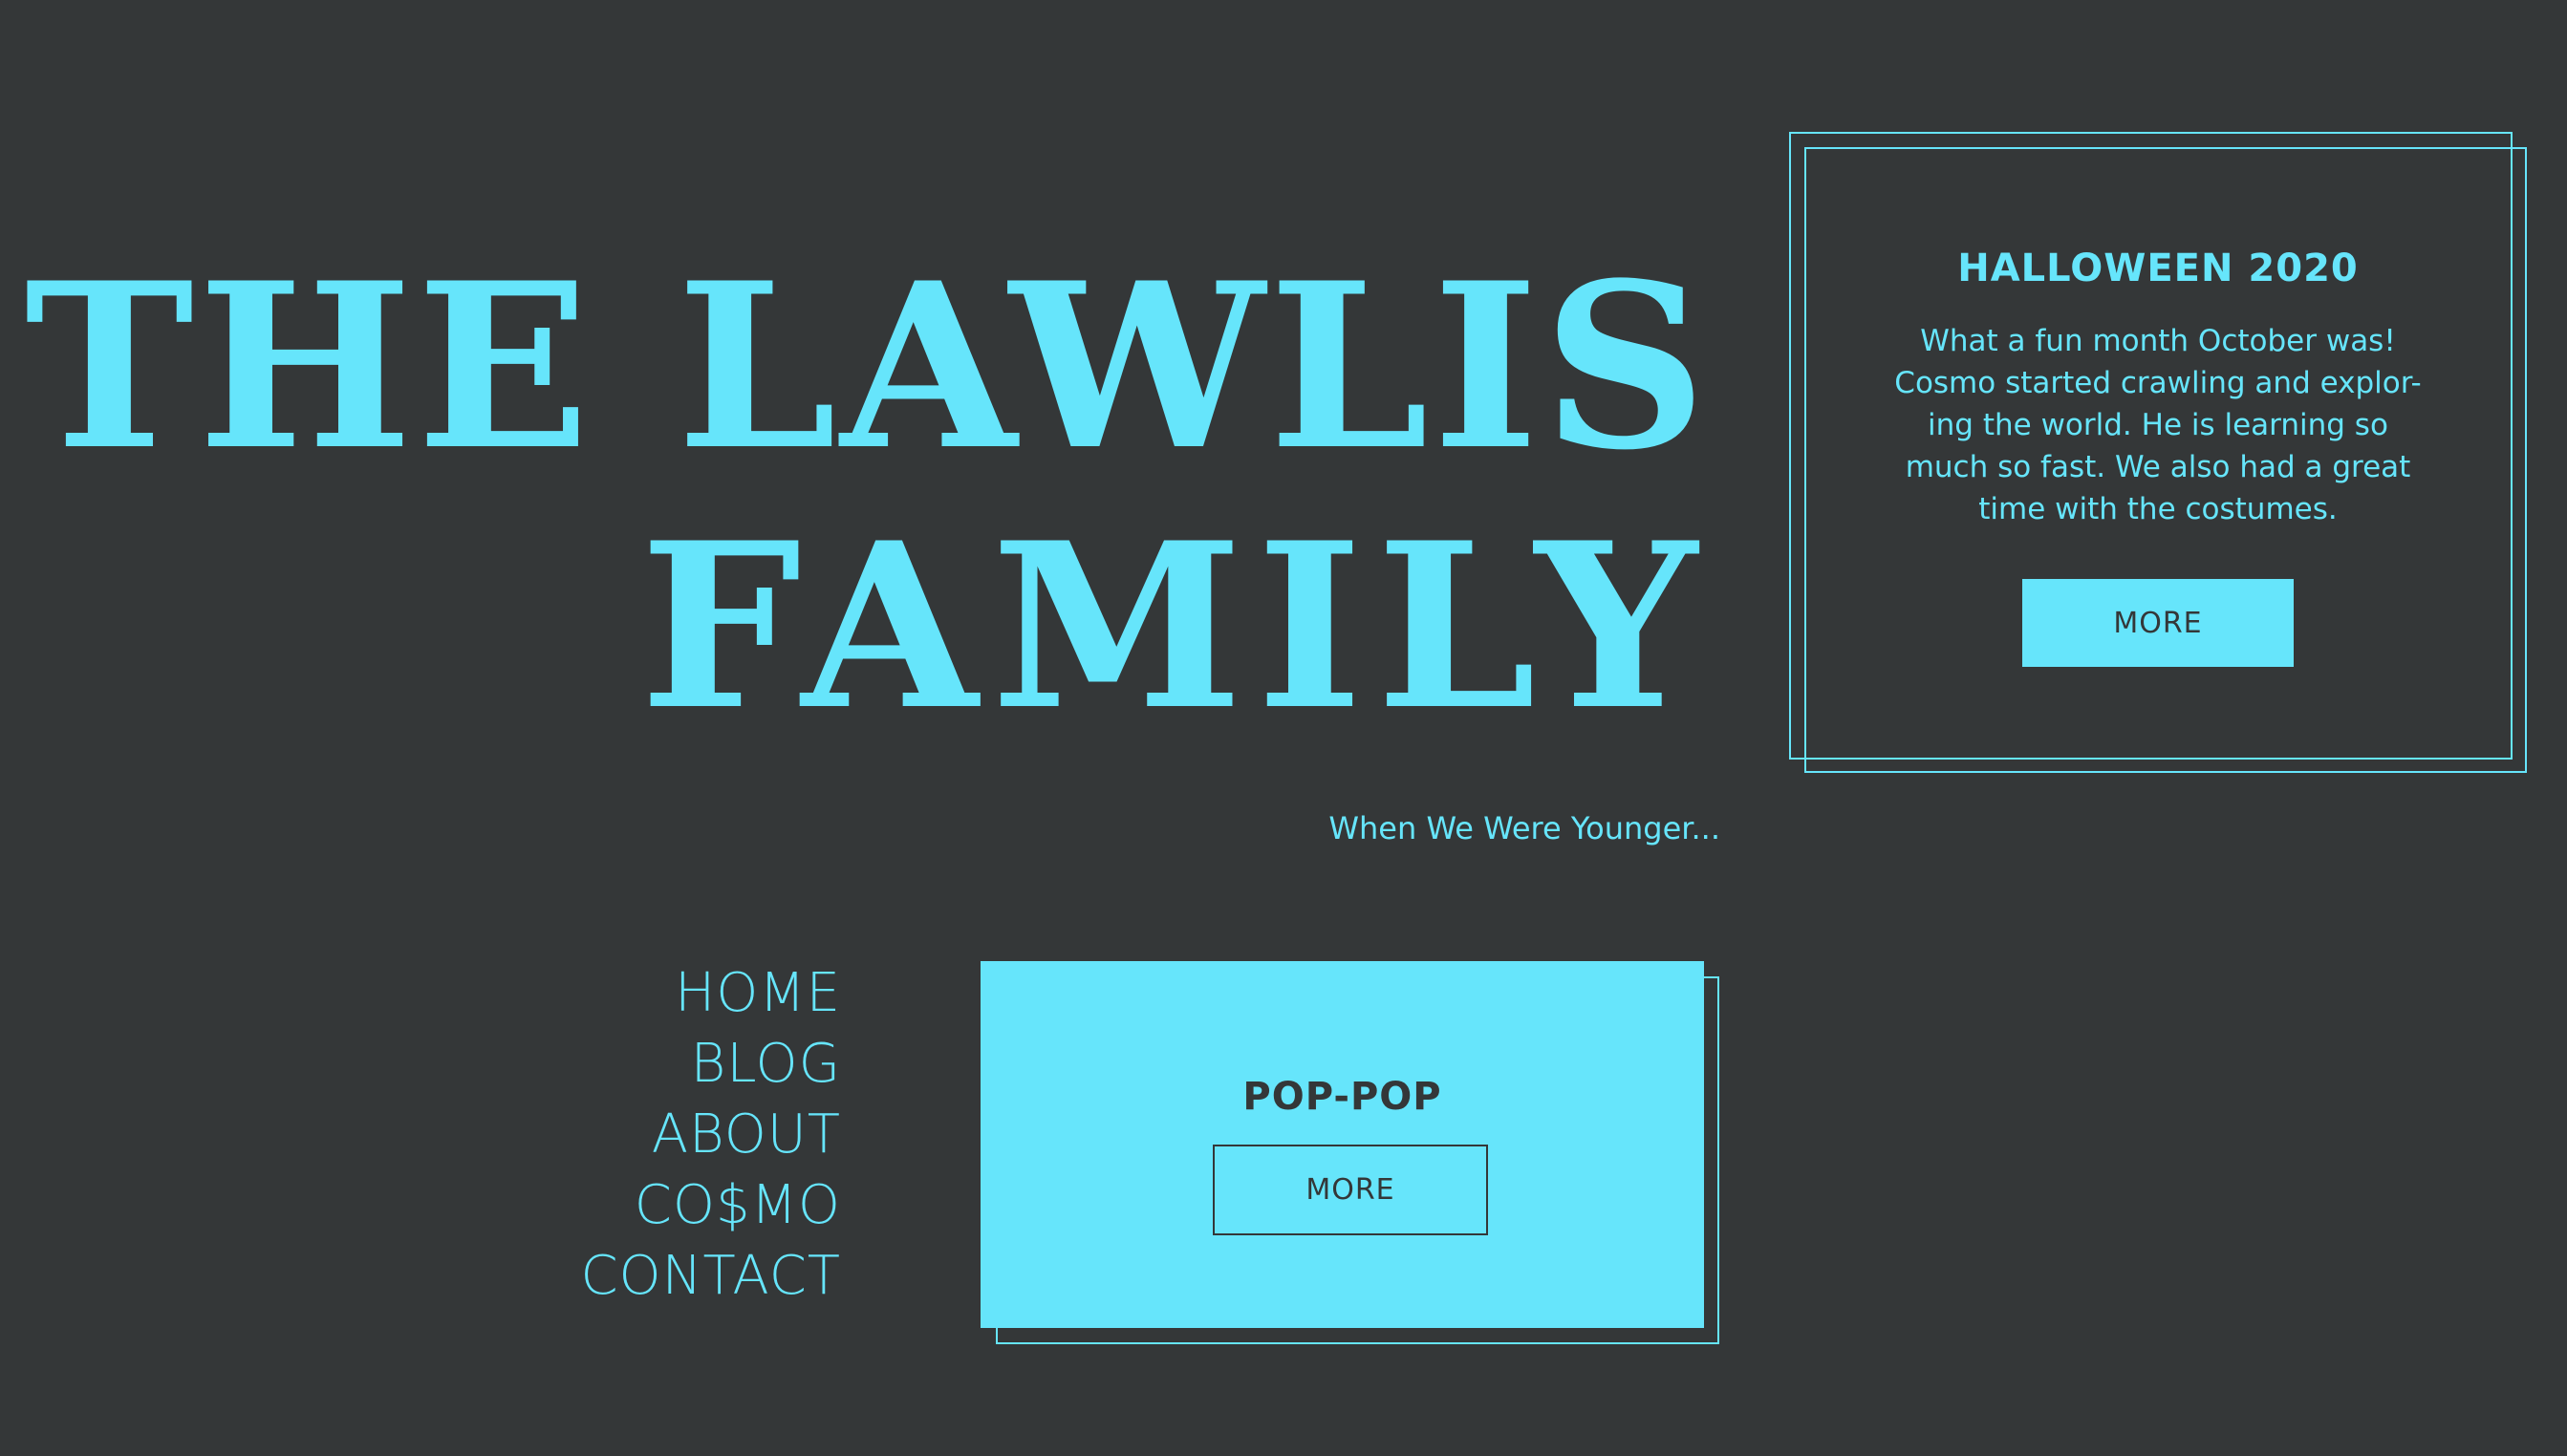 This screenshot has width=2567, height=1456. What do you see at coordinates (1175, 627) in the screenshot?
I see `site-title-line-2: FAMILY` at bounding box center [1175, 627].